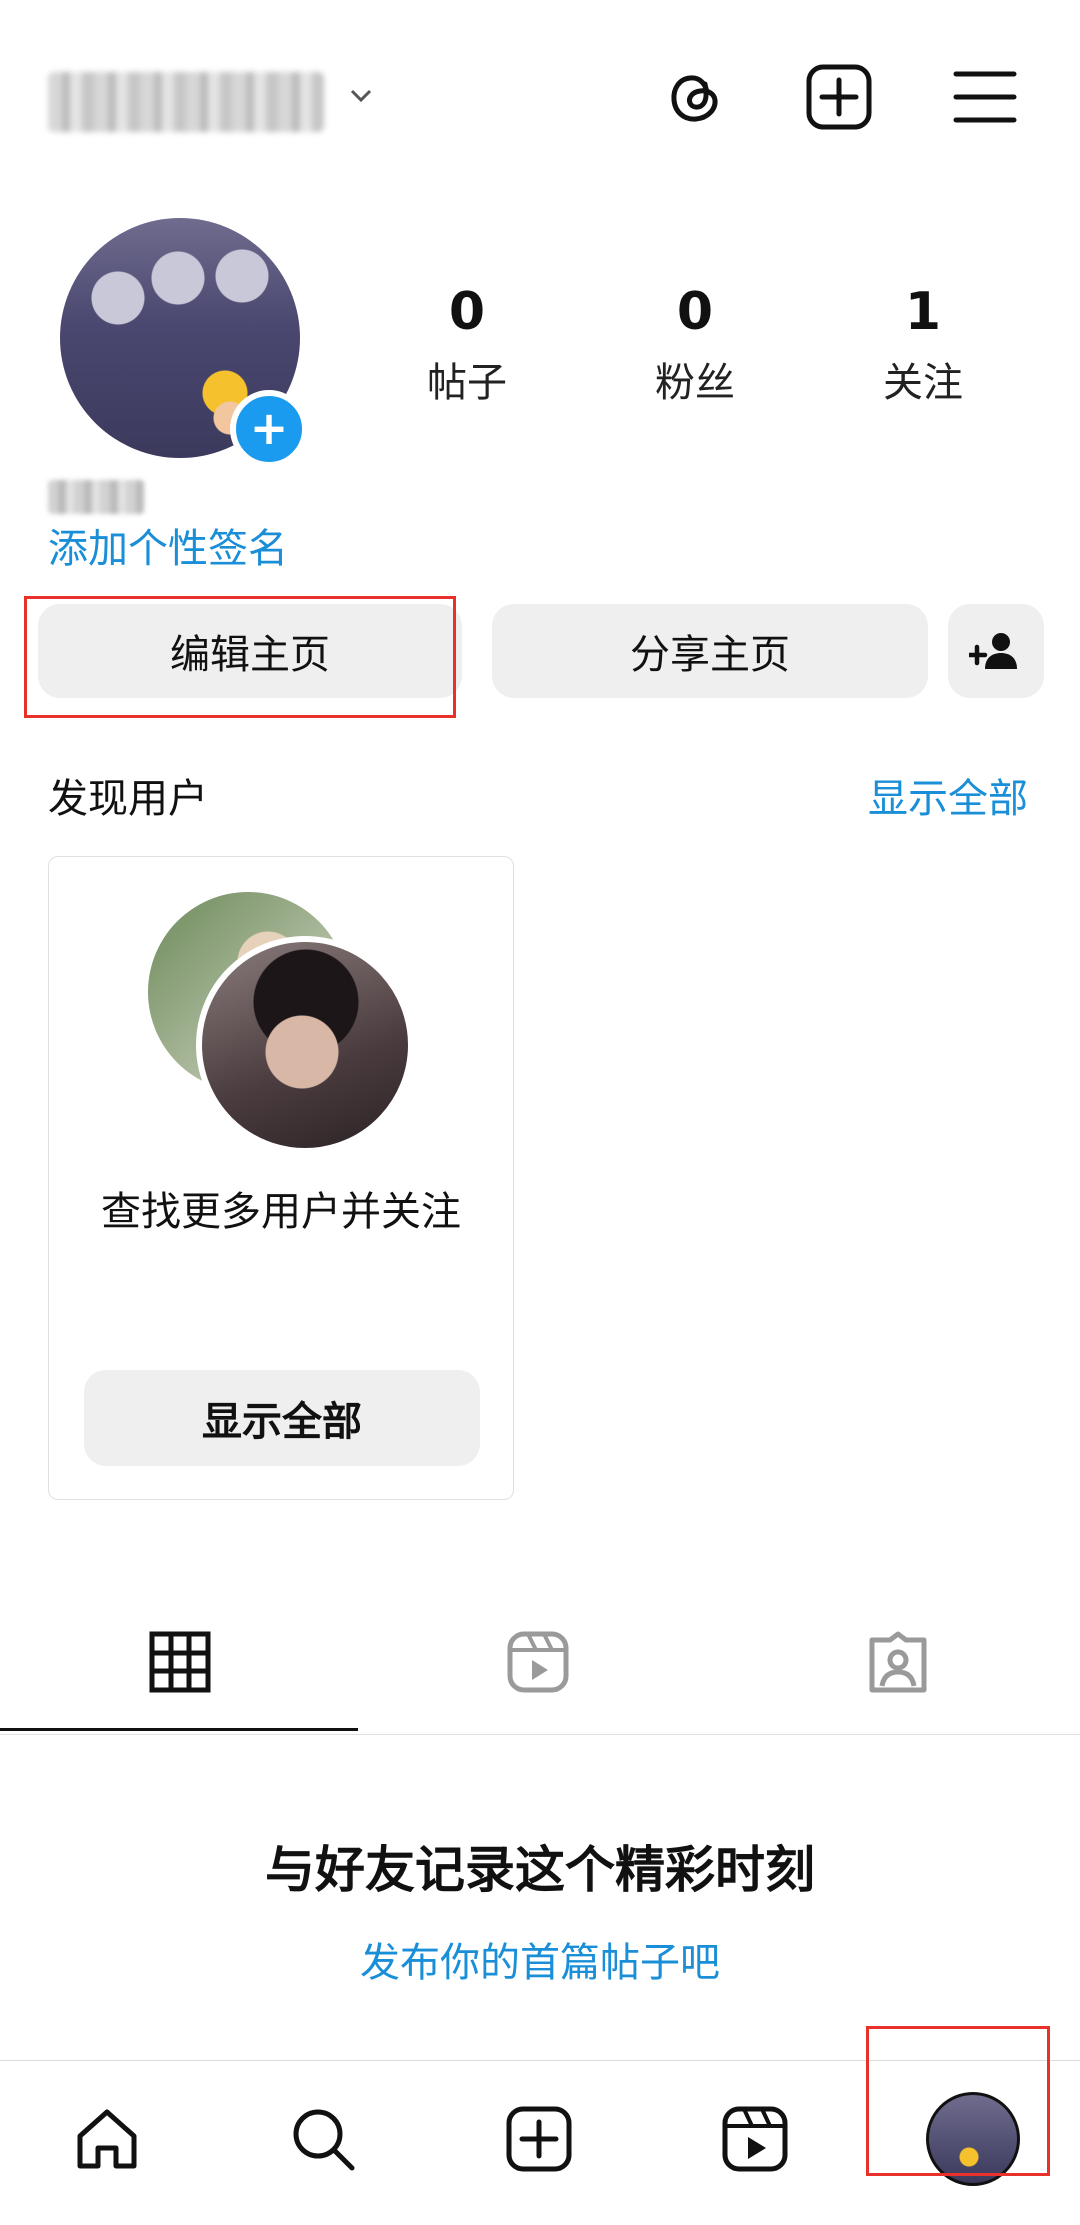 This screenshot has height=2225, width=1080. What do you see at coordinates (539, 2139) in the screenshot?
I see `create-icon` at bounding box center [539, 2139].